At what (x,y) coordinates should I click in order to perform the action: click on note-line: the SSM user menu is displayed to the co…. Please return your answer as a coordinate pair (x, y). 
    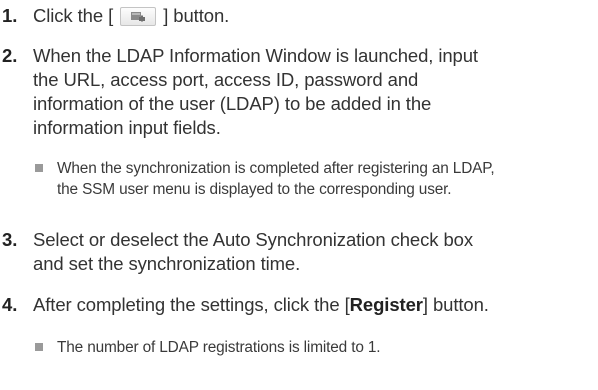
    Looking at the image, I should click on (254, 189).